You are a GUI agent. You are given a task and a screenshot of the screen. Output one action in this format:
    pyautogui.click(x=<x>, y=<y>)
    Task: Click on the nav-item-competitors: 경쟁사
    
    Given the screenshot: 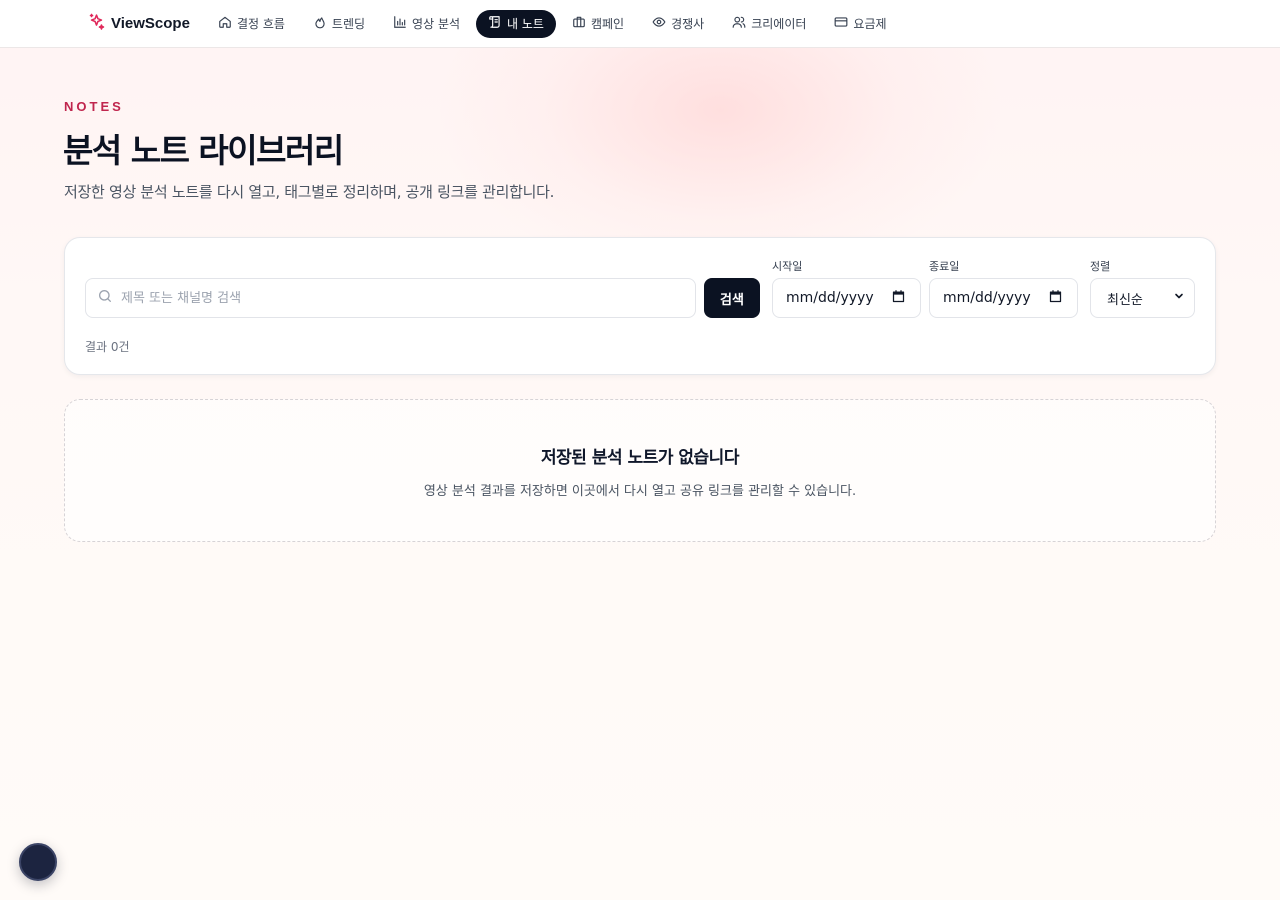 What is the action you would take?
    pyautogui.click(x=678, y=24)
    